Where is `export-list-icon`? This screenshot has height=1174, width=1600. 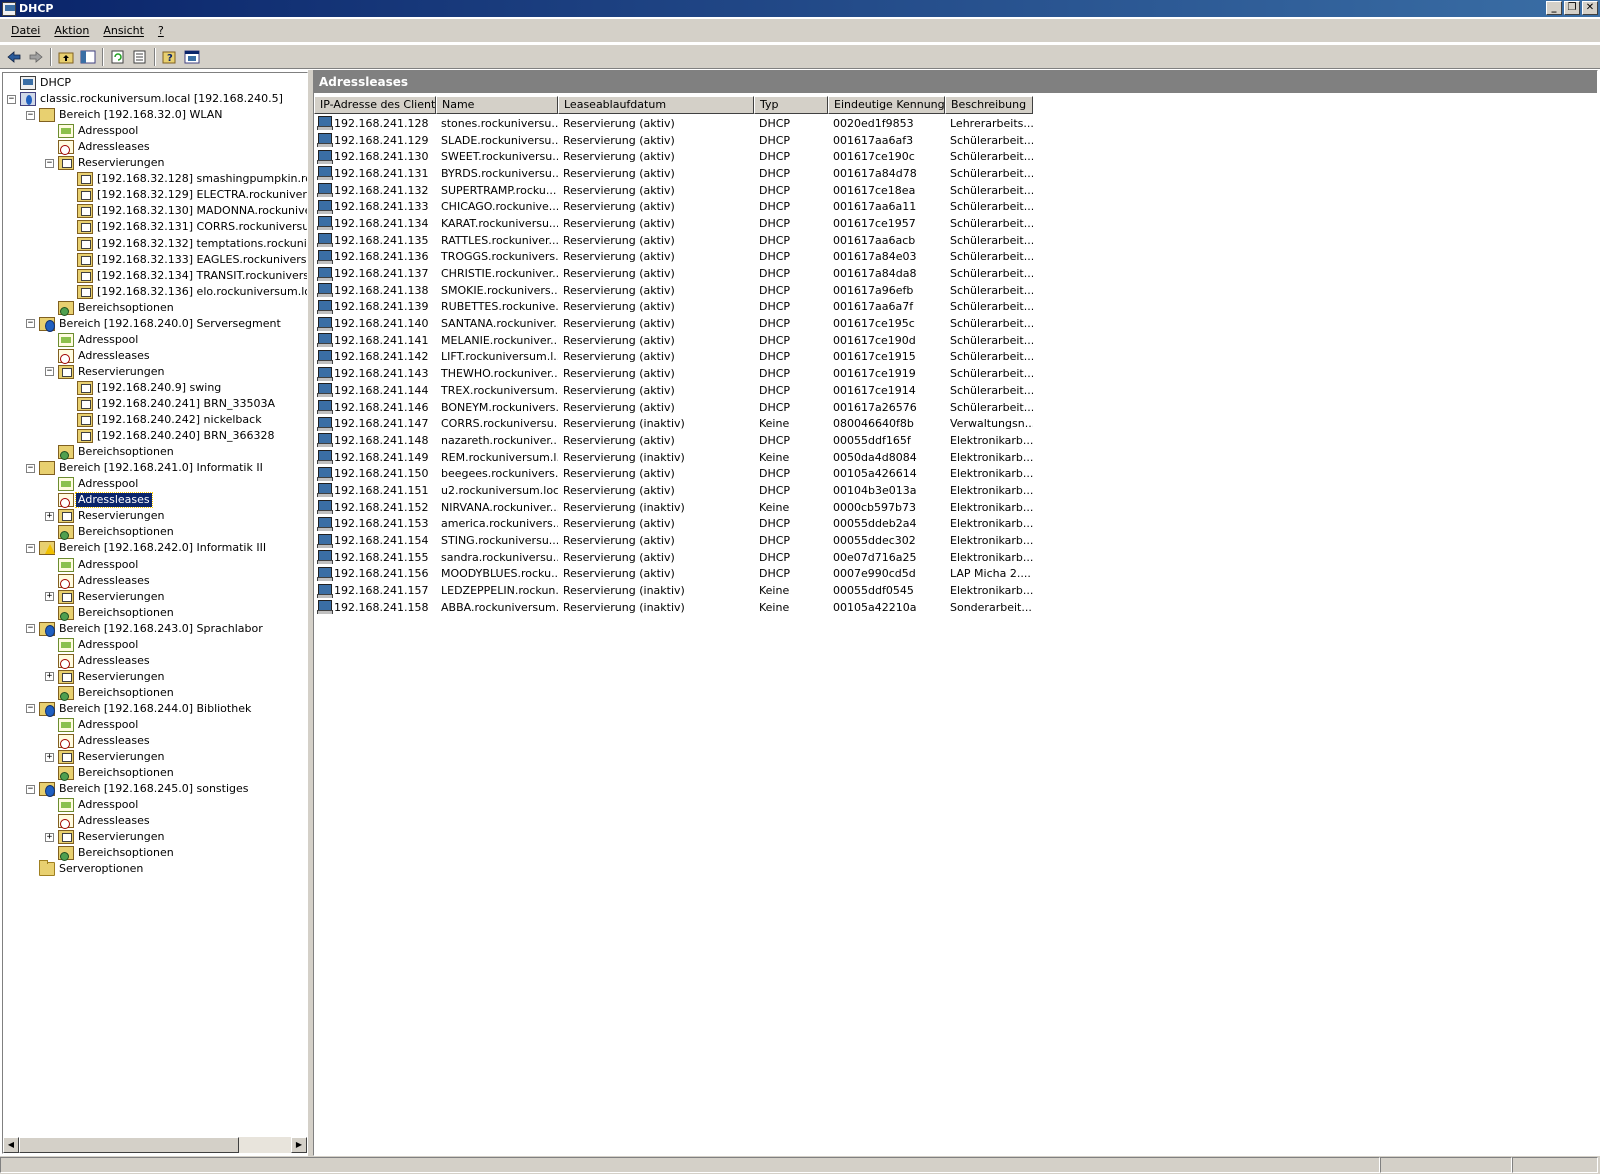
export-list-icon is located at coordinates (140, 57).